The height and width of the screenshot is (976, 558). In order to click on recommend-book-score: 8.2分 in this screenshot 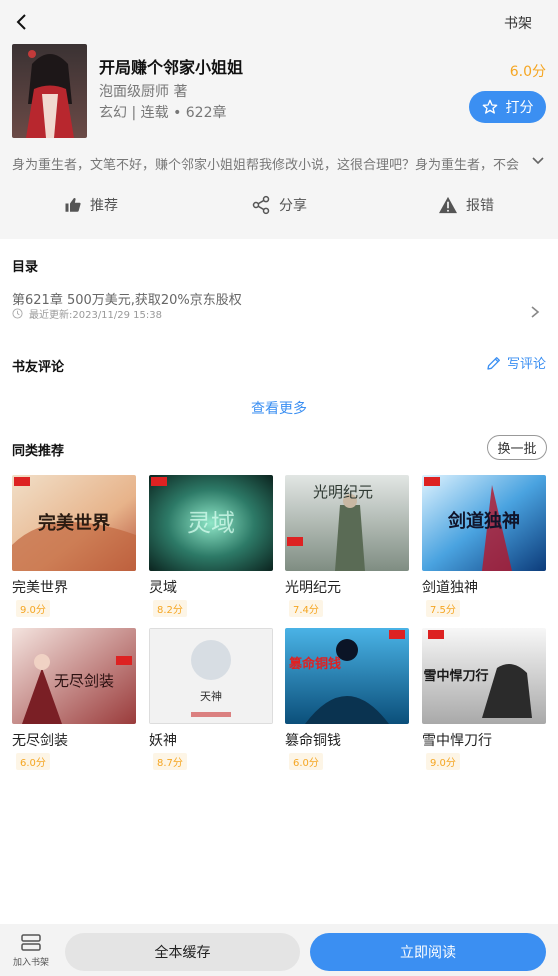, I will do `click(170, 608)`.